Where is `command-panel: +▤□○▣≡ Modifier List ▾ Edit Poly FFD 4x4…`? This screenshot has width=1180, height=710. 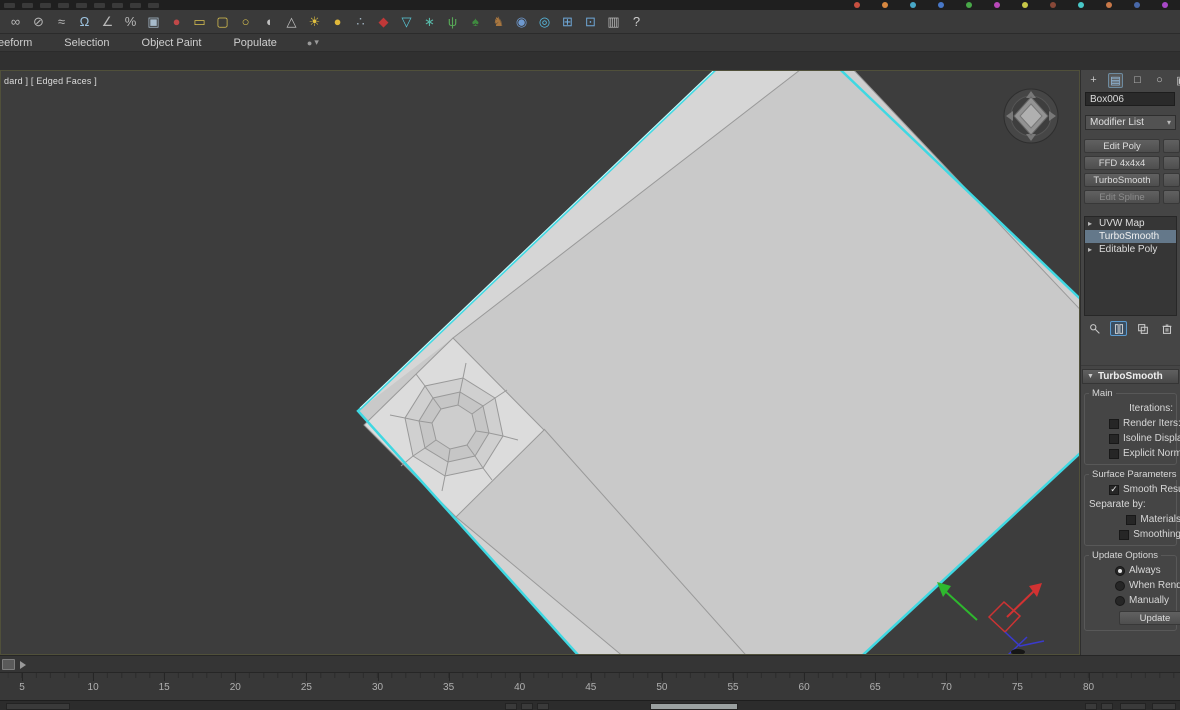 command-panel: +▤□○▣≡ Modifier List ▾ Edit Poly FFD 4x4… is located at coordinates (1130, 362).